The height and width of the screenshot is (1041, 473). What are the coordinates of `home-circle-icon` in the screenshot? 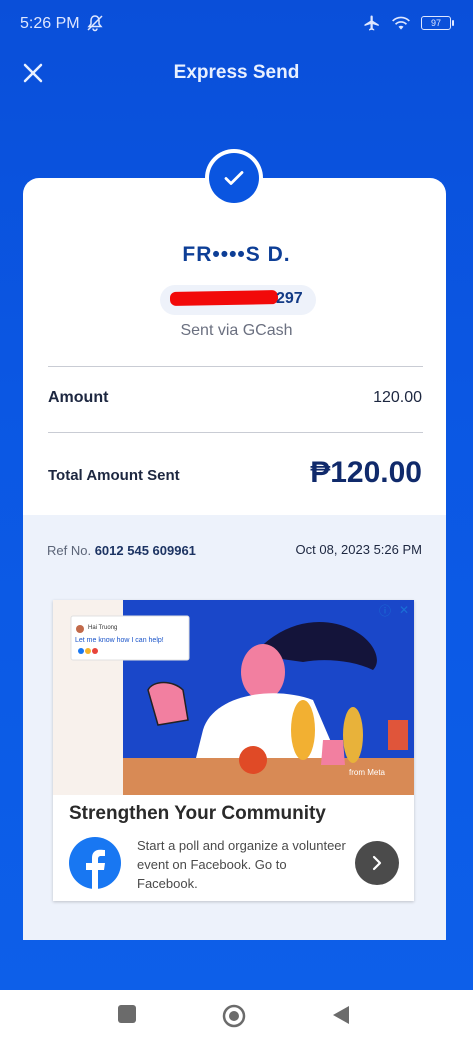 It's located at (234, 1016).